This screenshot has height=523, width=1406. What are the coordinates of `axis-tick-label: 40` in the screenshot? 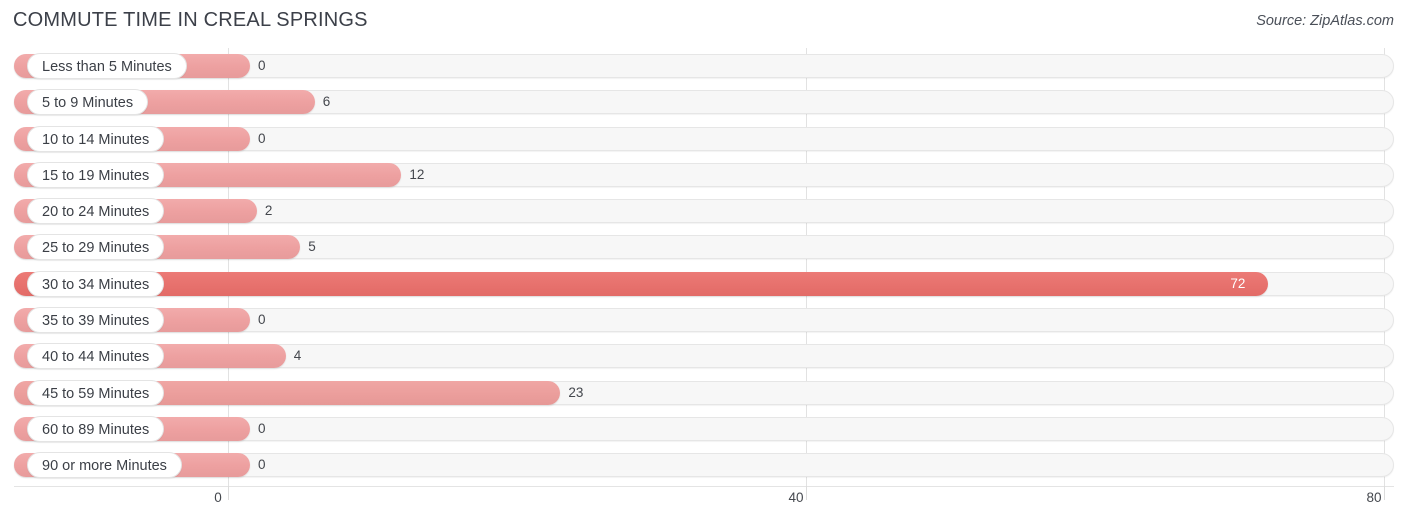 It's located at (796, 497).